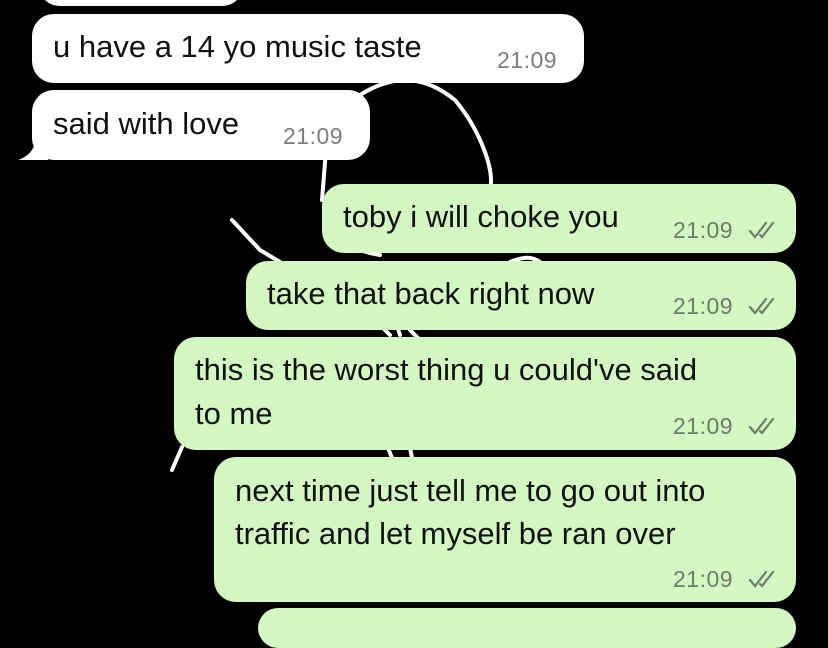  I want to click on message-text: take that back right now, so click(431, 293).